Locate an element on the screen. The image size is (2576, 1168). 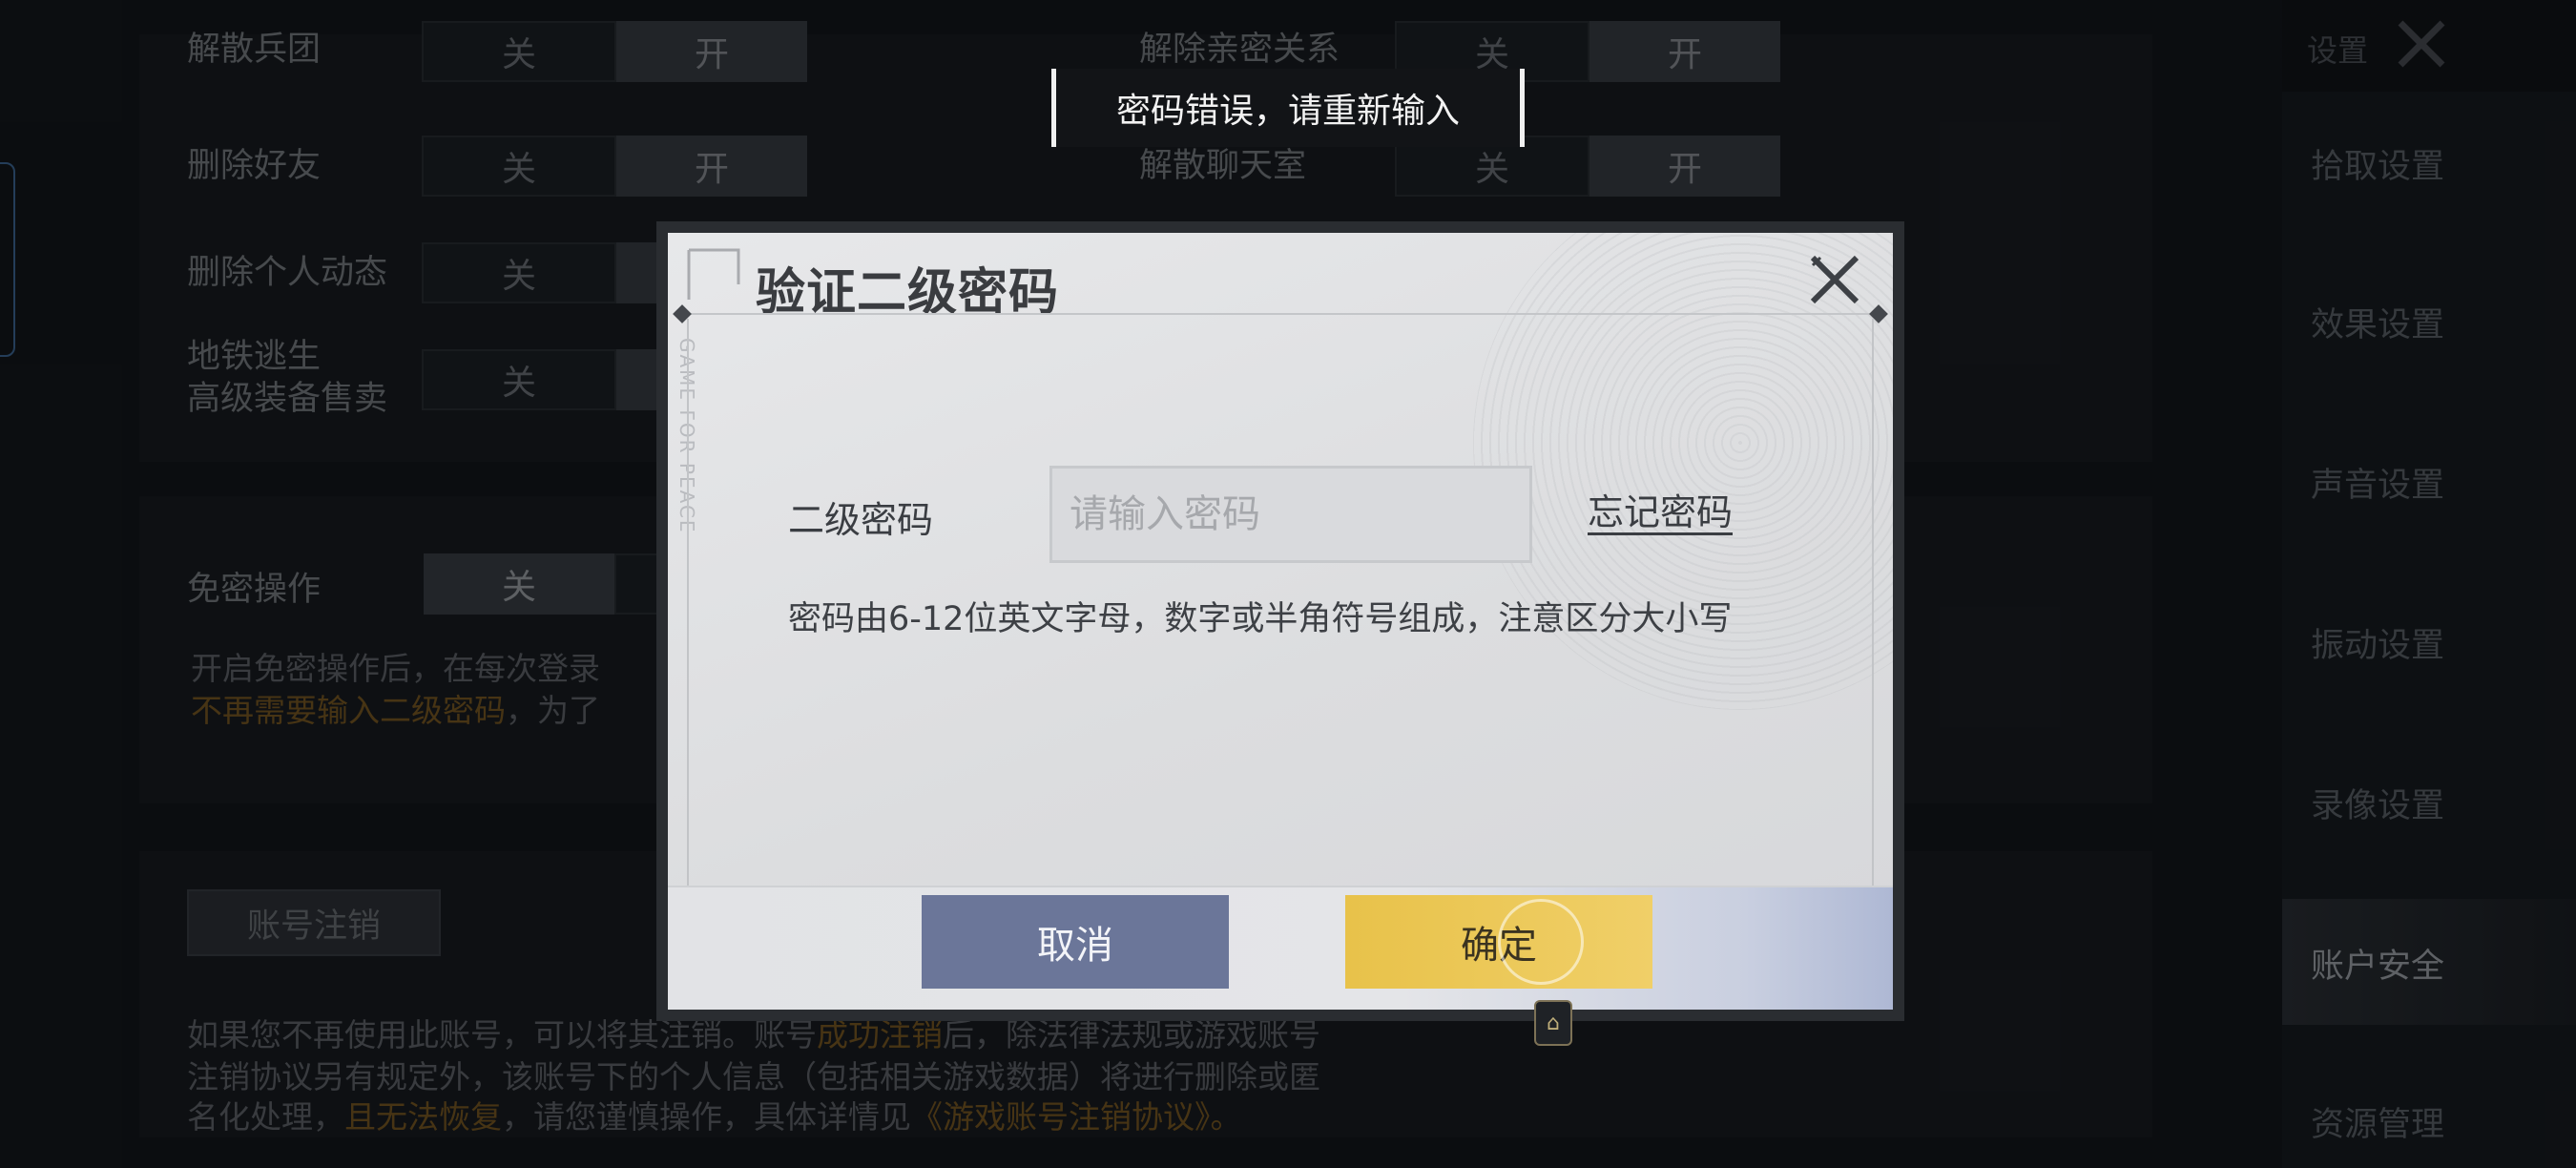
confirm-button: 确定 is located at coordinates (1498, 942).